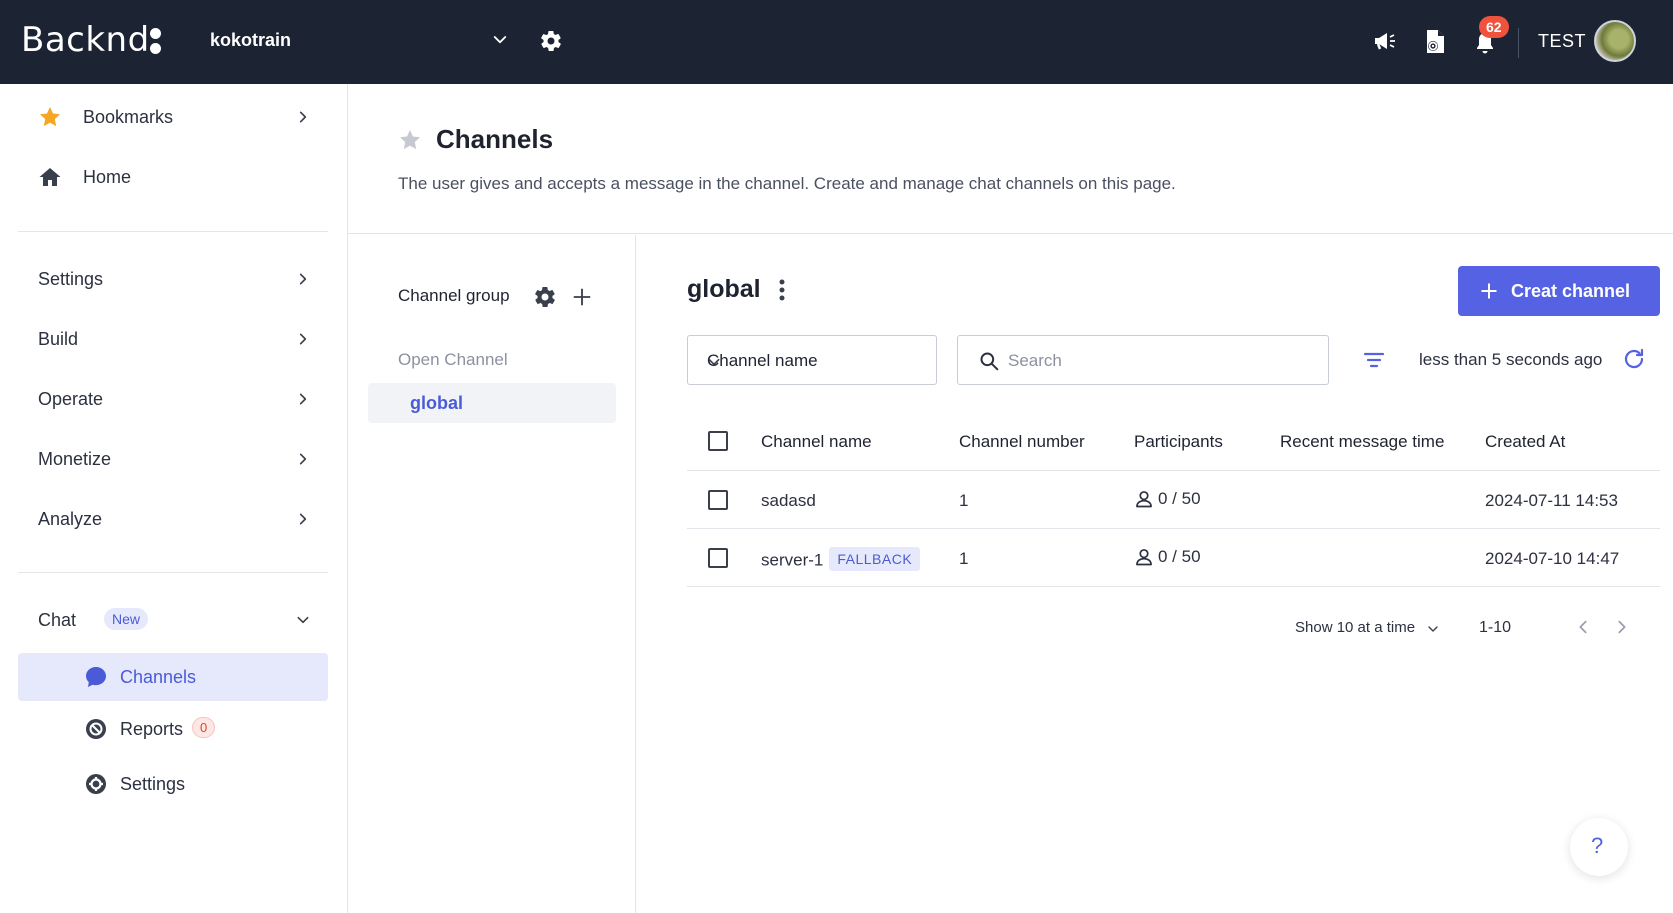 This screenshot has height=913, width=1673. I want to click on channel-group-title: Channel group, so click(454, 295).